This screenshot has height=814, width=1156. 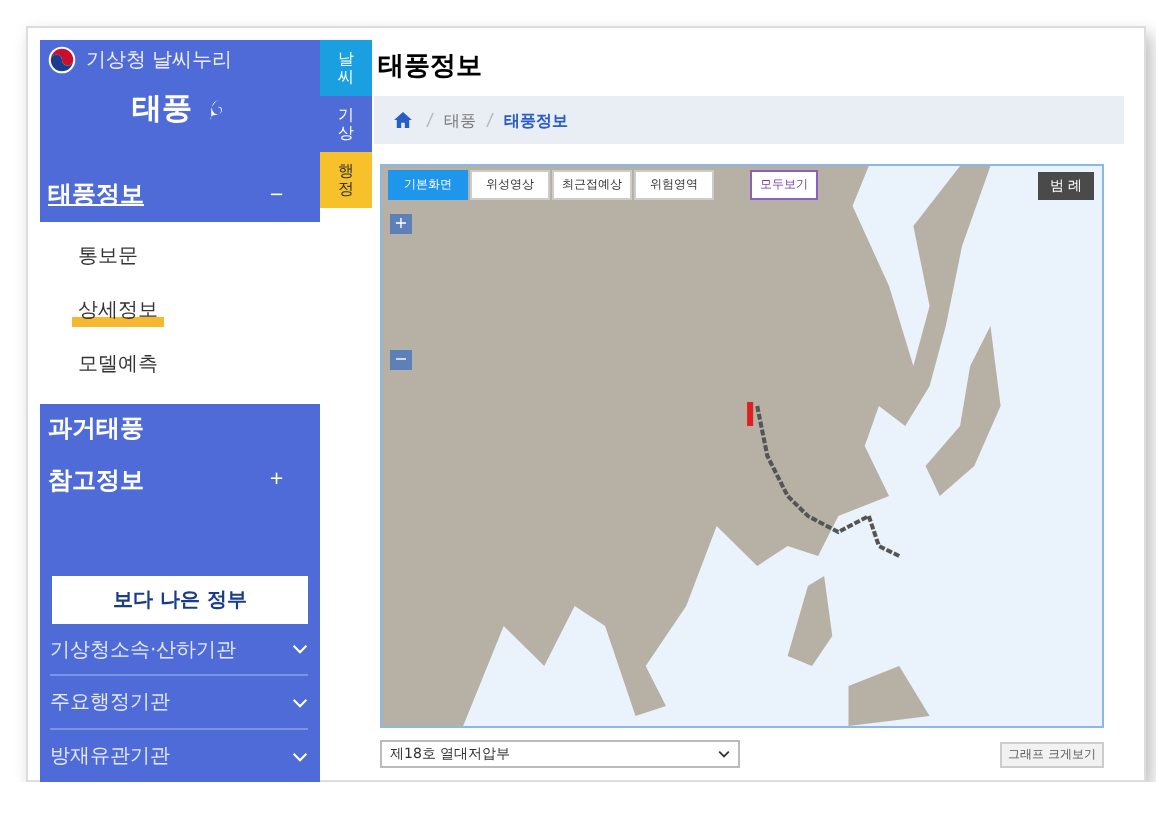 I want to click on link-item: 기상청소속·산하기관, so click(x=143, y=649).